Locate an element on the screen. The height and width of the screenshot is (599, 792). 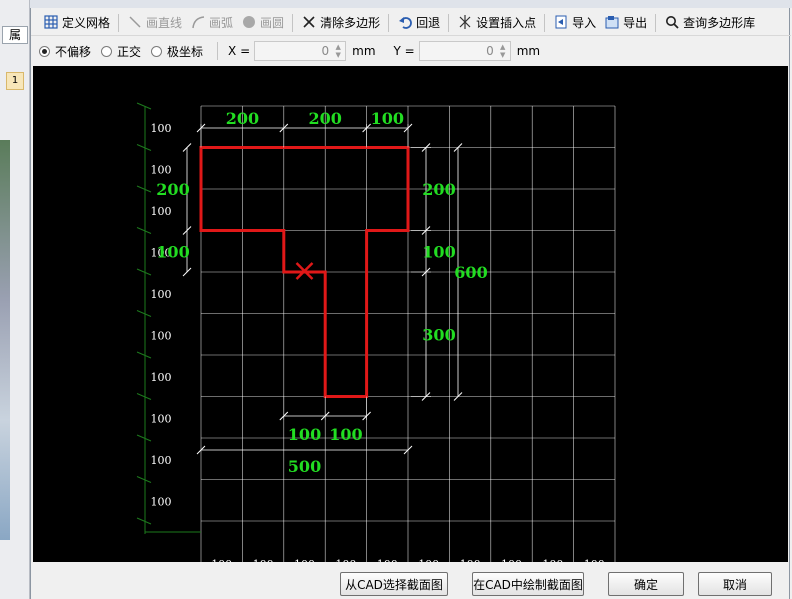
left-dimension-label: 200 is located at coordinates (172, 189).